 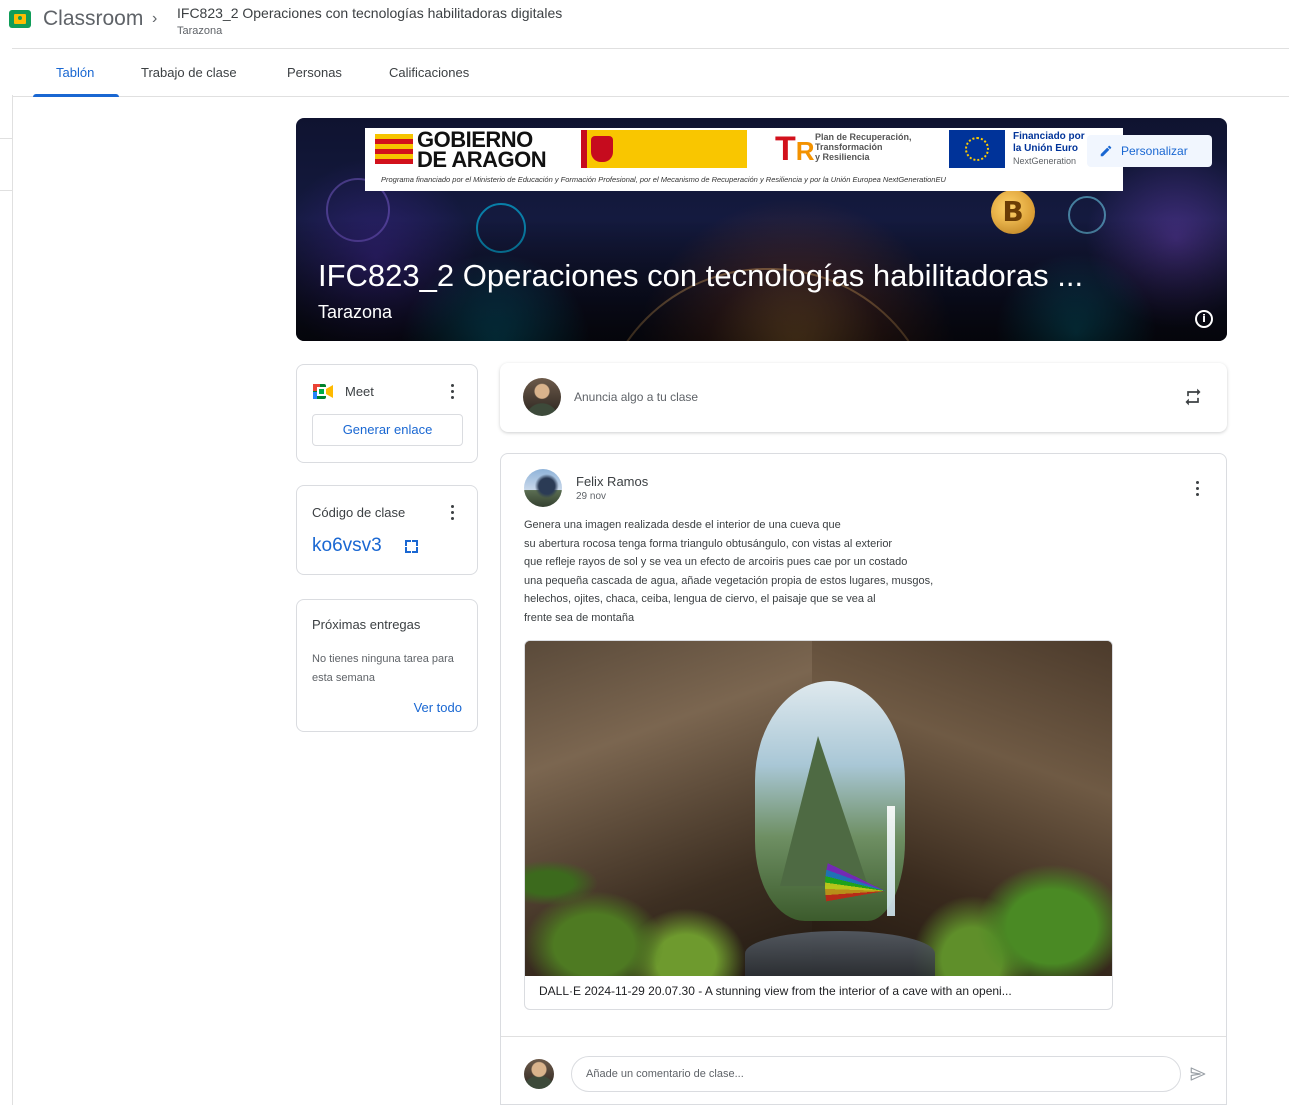 I want to click on pencil-icon, so click(x=1106, y=151).